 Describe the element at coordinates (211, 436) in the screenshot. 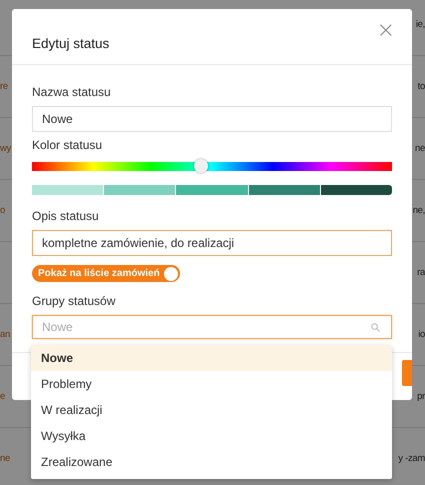

I see `dropdown-option: Wysyłka` at that location.